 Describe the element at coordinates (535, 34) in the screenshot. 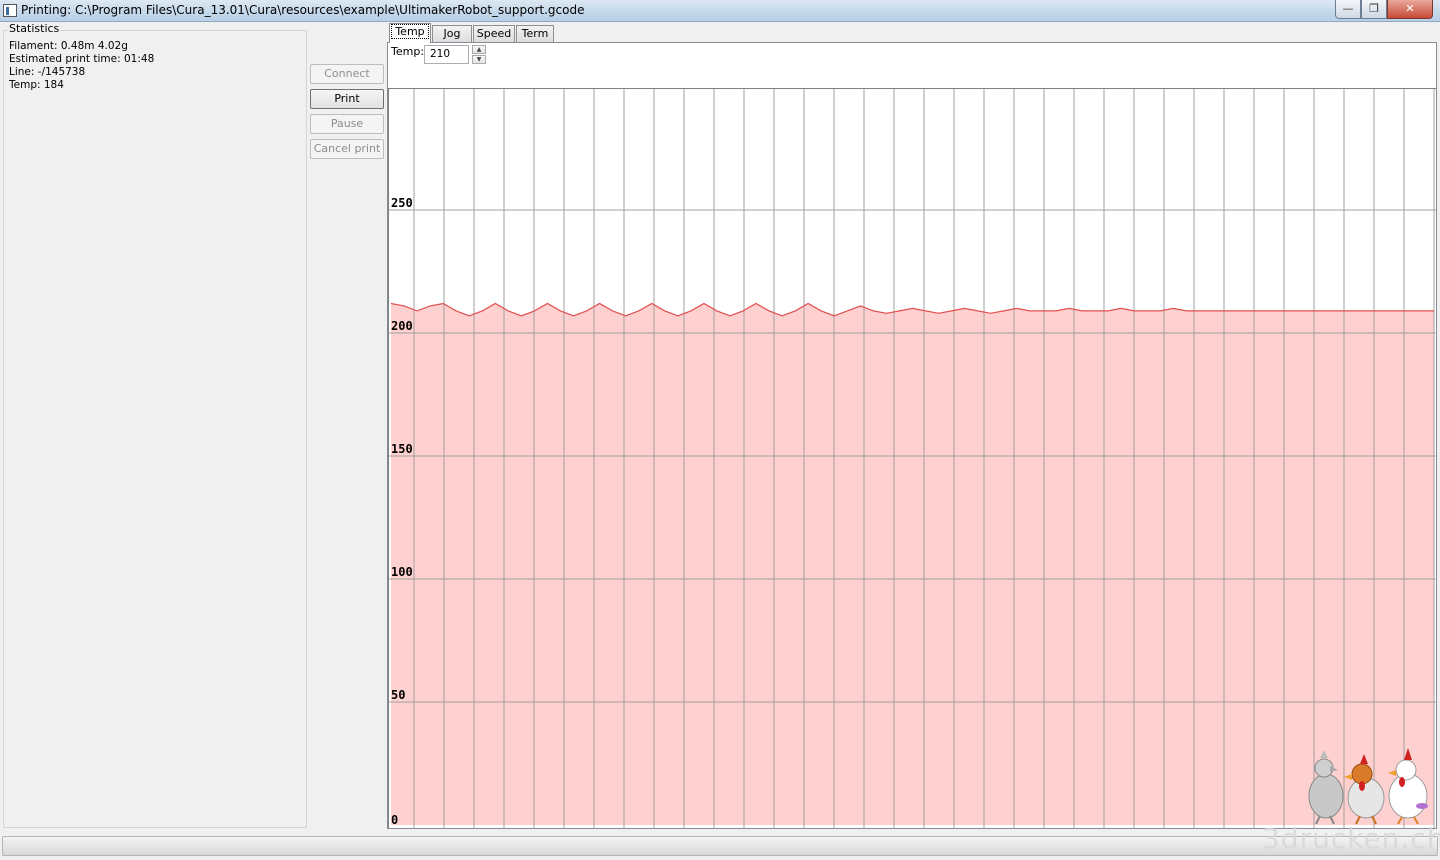

I see `tab-term: Term` at that location.